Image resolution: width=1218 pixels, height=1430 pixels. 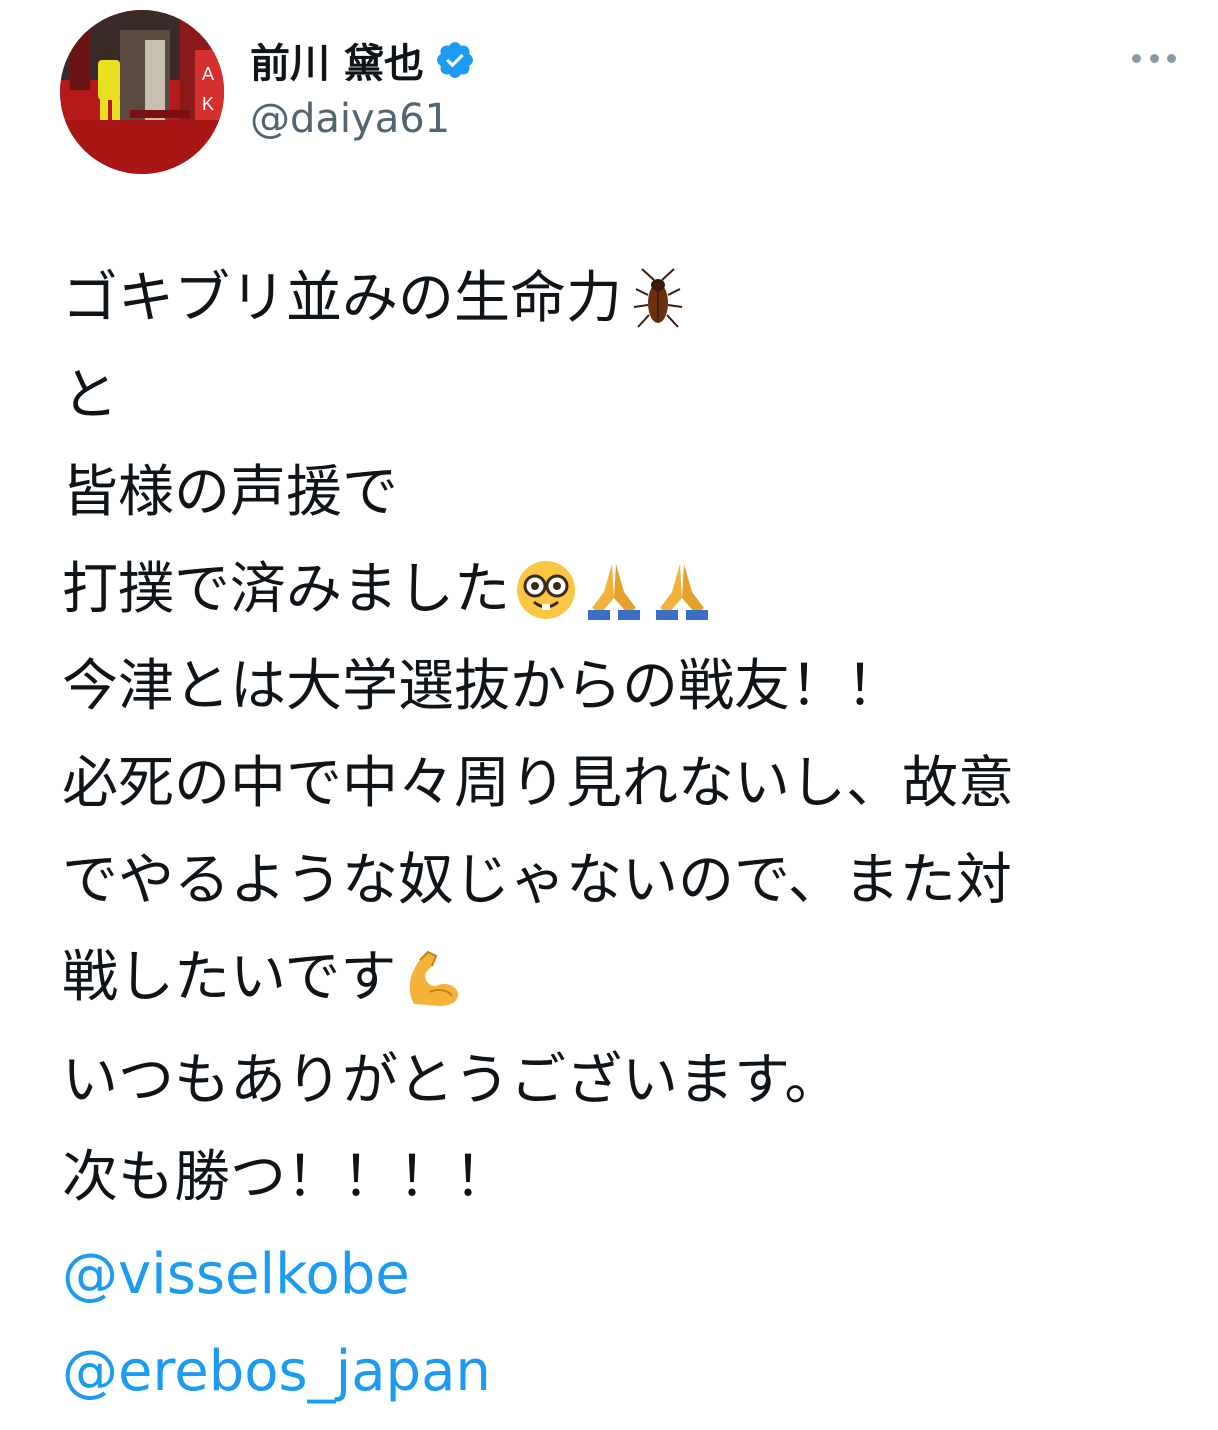 I want to click on tweet-line: 必死の中で中々周り見れないし、故意, so click(x=617, y=783).